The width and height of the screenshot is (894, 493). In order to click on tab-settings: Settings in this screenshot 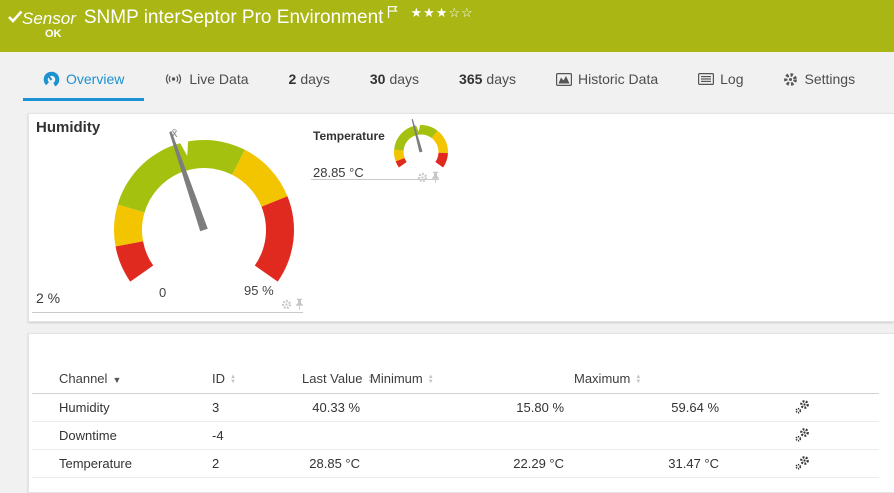, I will do `click(819, 80)`.